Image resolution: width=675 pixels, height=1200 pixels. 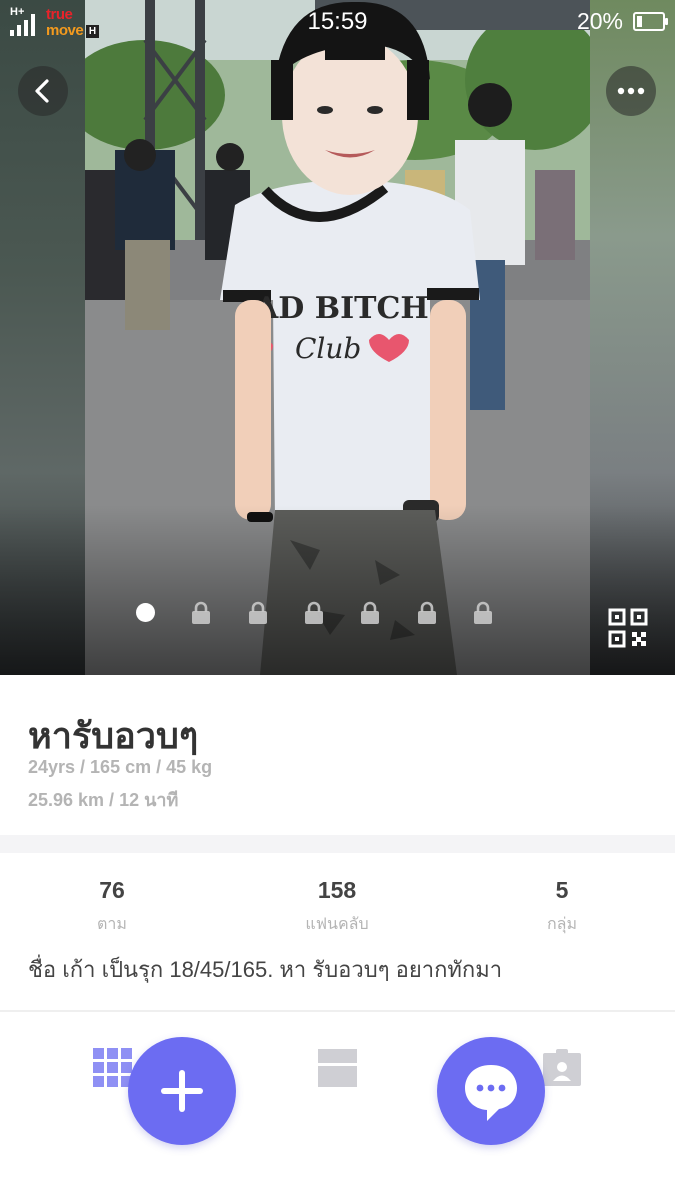 I want to click on profile-distance: 25.96 km / 12 นาที, so click(x=103, y=800).